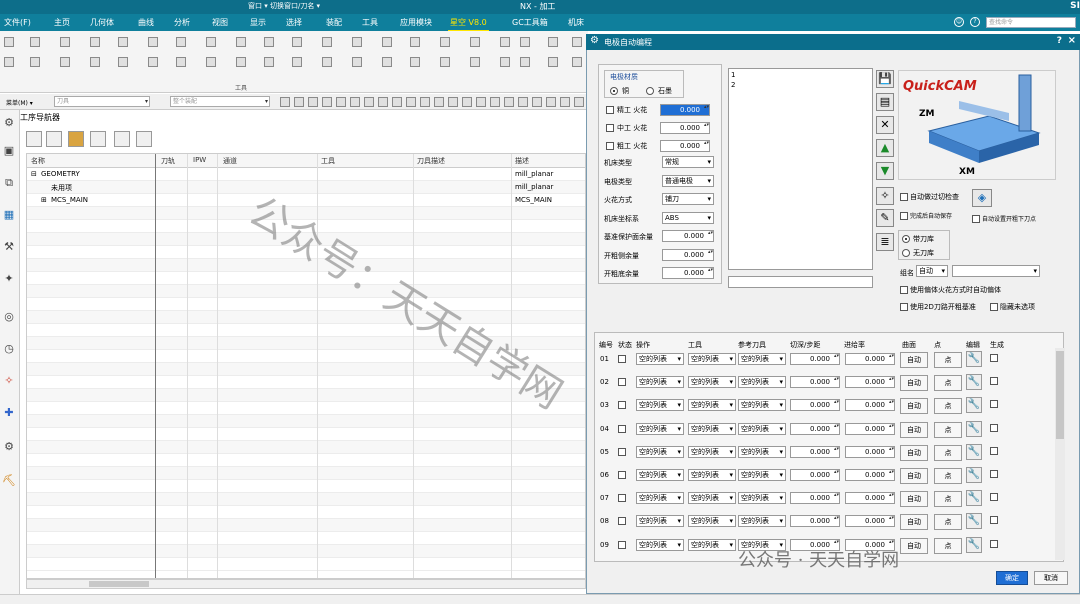  I want to click on graphite-radio, so click(650, 91).